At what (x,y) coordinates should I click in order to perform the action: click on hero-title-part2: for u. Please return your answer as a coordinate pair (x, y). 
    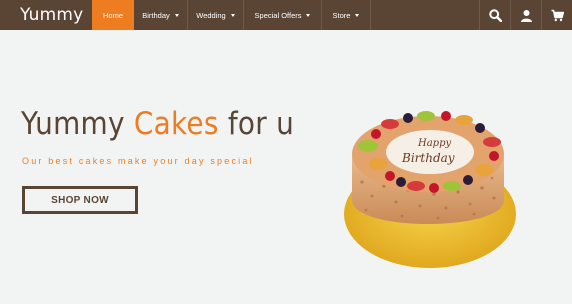
    Looking at the image, I should click on (256, 124).